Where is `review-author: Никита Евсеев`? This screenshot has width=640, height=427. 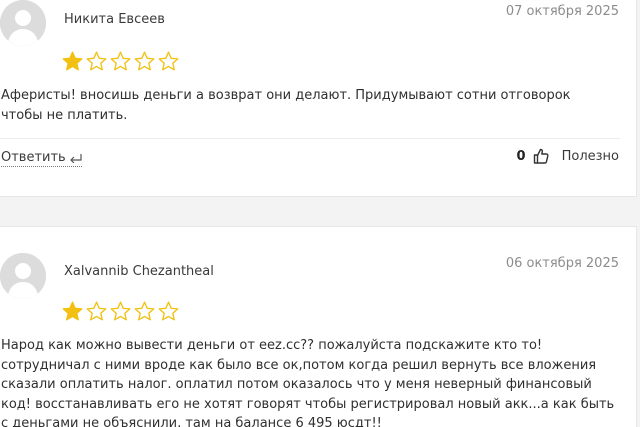 review-author: Никита Евсеев is located at coordinates (114, 19).